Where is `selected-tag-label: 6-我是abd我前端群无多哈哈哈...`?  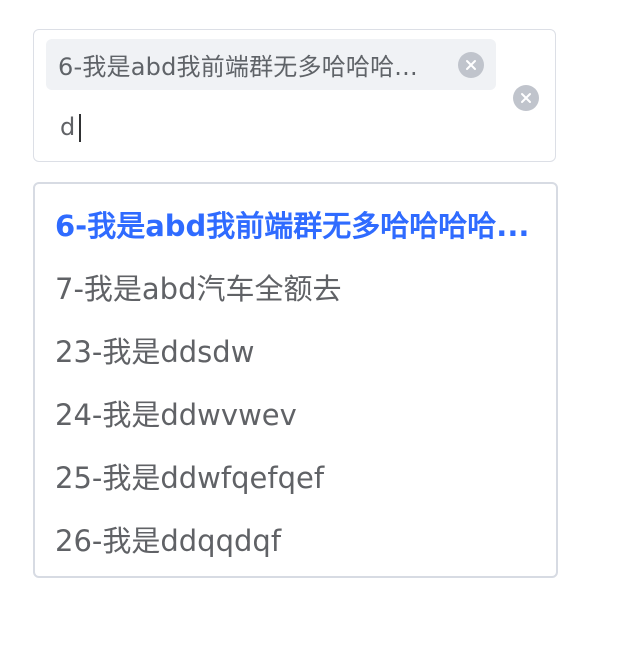
selected-tag-label: 6-我是abd我前端群无多哈哈哈... is located at coordinates (238, 67).